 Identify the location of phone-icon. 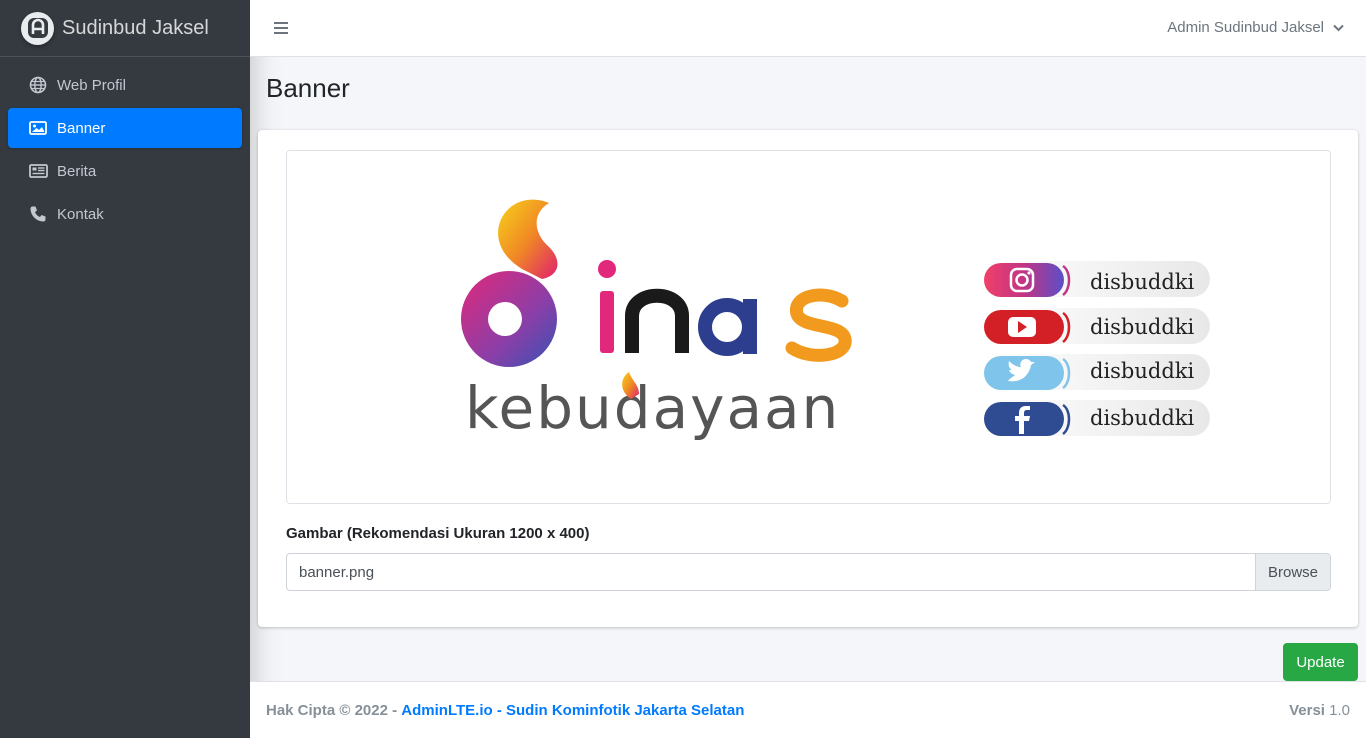
(38, 214).